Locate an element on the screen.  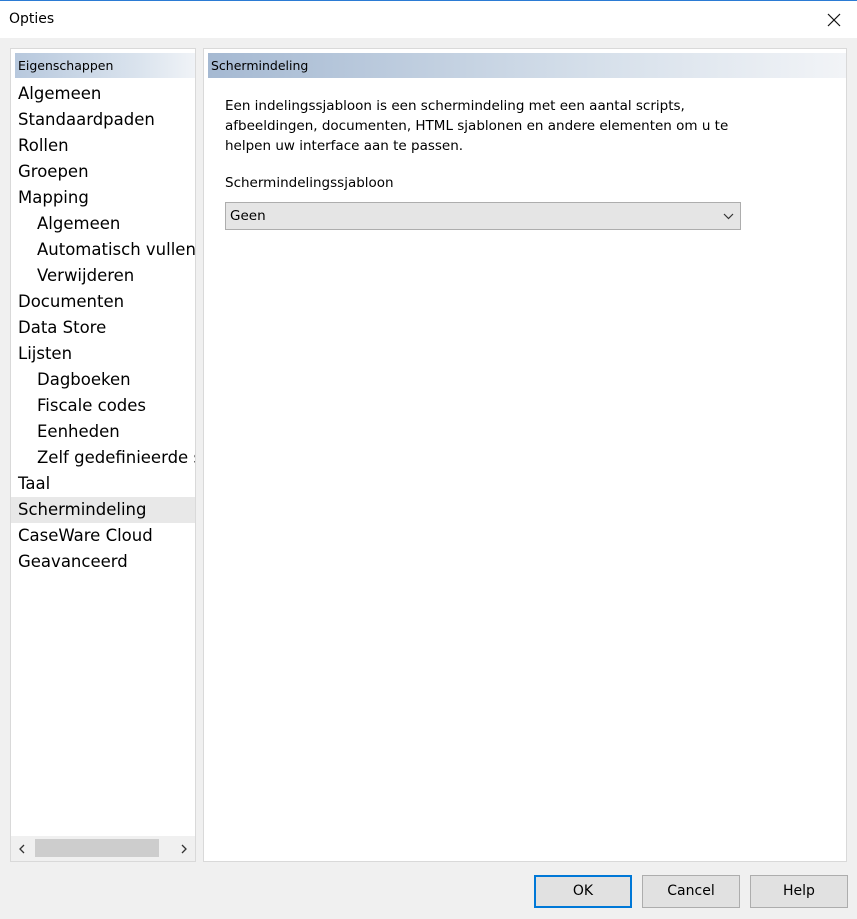
chevron-left-icon is located at coordinates (22, 848).